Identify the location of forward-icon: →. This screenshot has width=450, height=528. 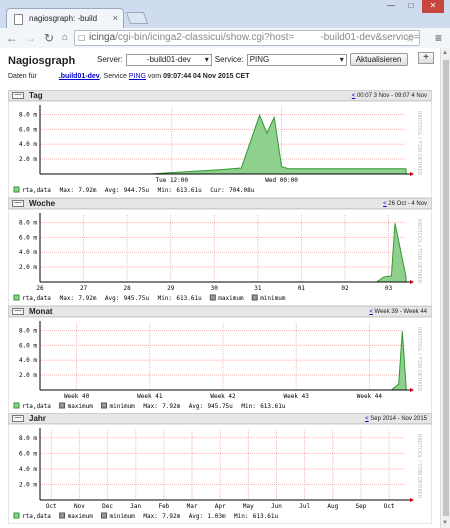
(30, 38).